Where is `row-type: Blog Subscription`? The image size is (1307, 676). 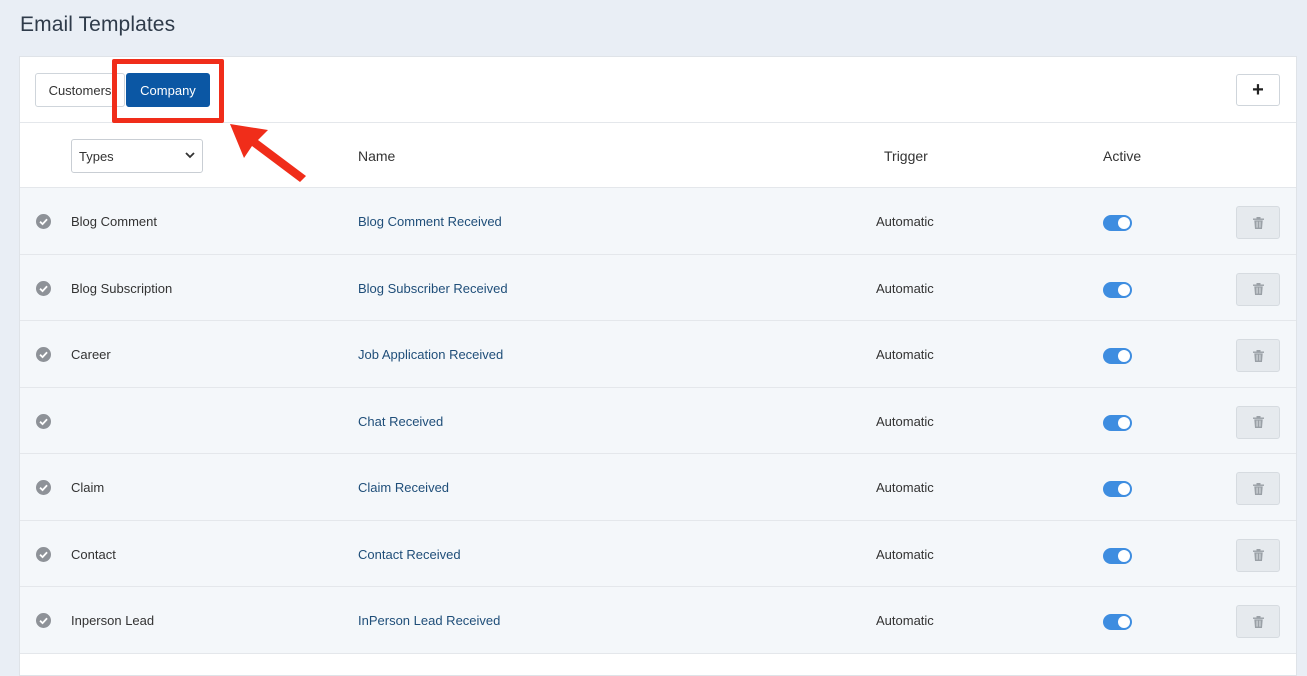
row-type: Blog Subscription is located at coordinates (122, 288).